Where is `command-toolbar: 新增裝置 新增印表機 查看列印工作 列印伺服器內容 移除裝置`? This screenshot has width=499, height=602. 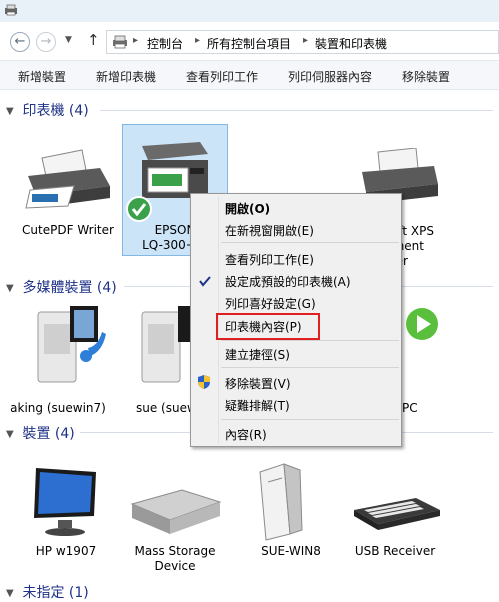 command-toolbar: 新增裝置 新增印表機 查看列印工作 列印伺服器內容 移除裝置 is located at coordinates (249, 75).